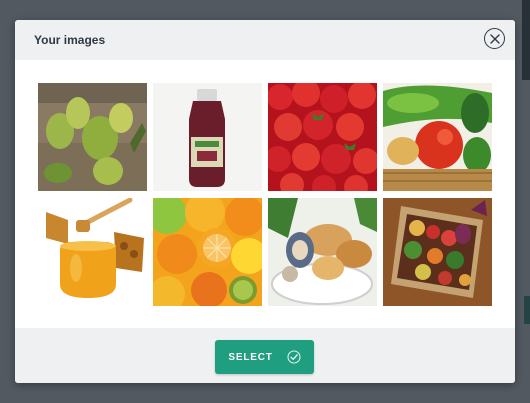 The width and height of the screenshot is (530, 403). What do you see at coordinates (294, 357) in the screenshot?
I see `check-circle-icon` at bounding box center [294, 357].